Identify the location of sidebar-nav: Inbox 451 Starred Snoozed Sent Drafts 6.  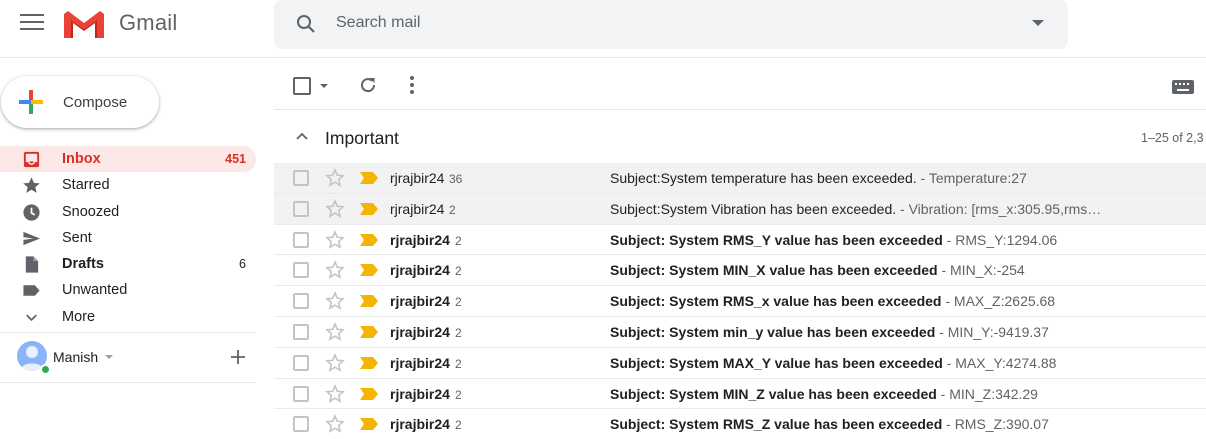
(128, 238).